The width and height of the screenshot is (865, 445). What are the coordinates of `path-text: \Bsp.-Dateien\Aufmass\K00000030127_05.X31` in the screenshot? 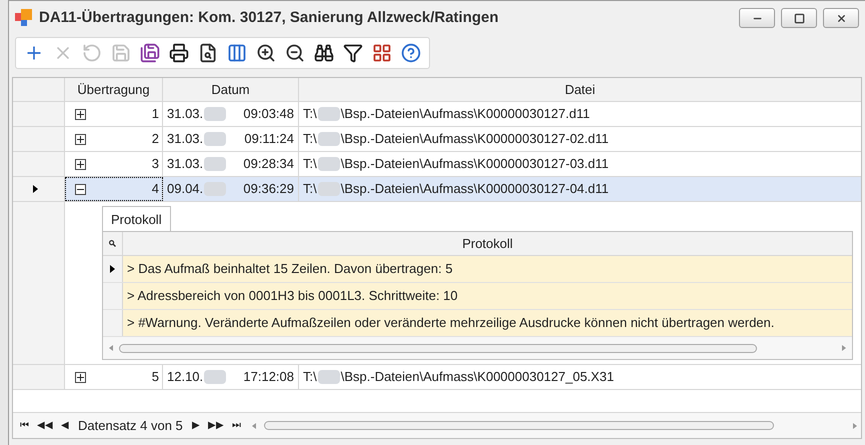 It's located at (477, 377).